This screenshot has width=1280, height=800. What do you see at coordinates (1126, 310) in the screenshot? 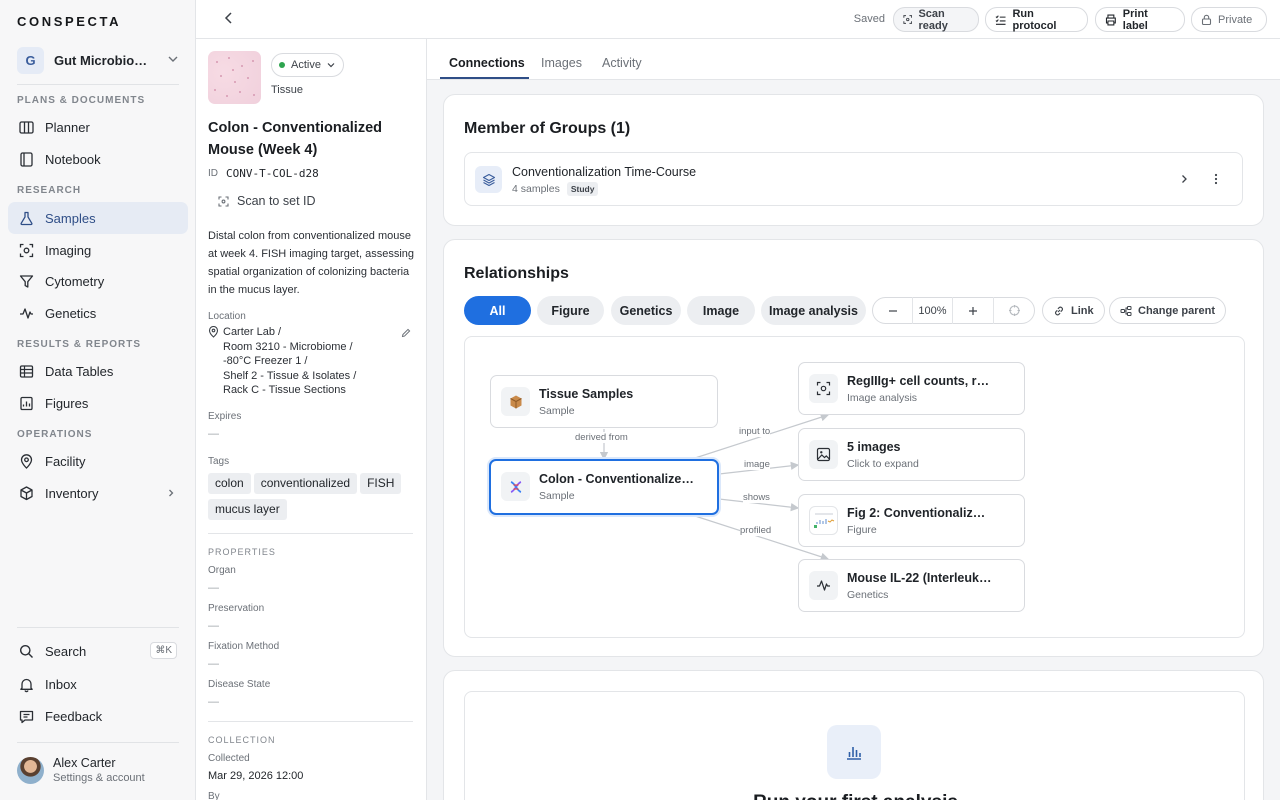
I see `hierarchy-icon` at bounding box center [1126, 310].